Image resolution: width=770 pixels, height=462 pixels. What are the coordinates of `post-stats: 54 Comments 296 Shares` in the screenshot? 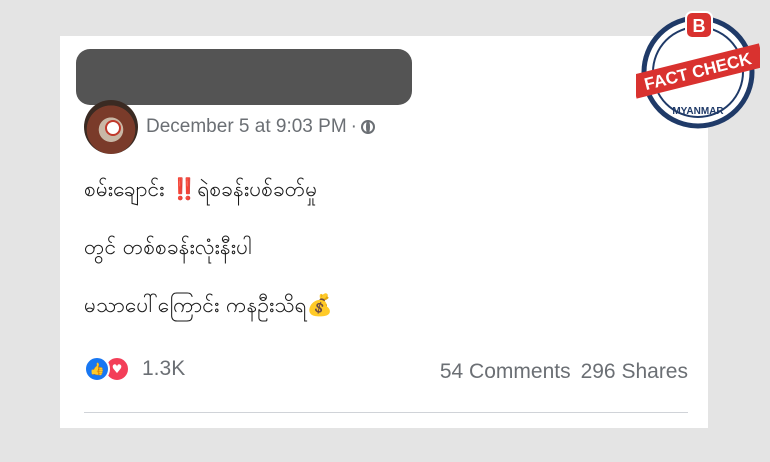 It's located at (564, 372).